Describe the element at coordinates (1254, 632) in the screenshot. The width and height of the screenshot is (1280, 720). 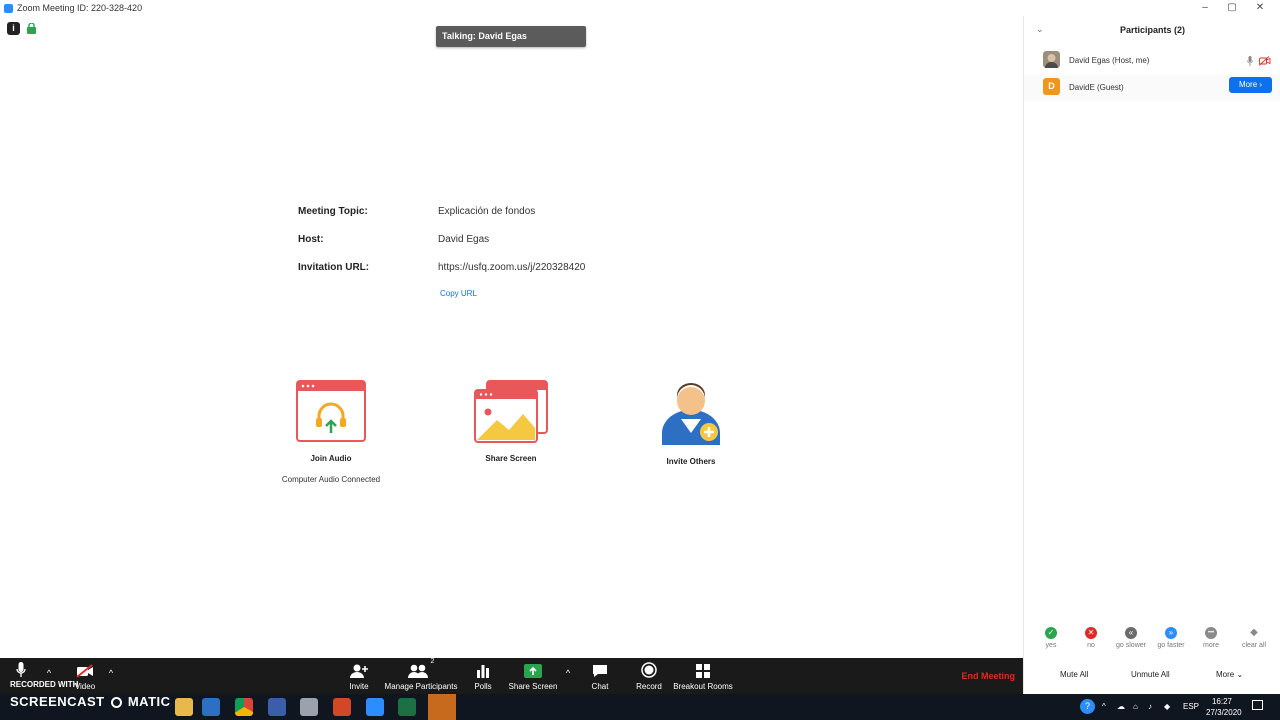
I see `eraser-icon: ◆` at that location.